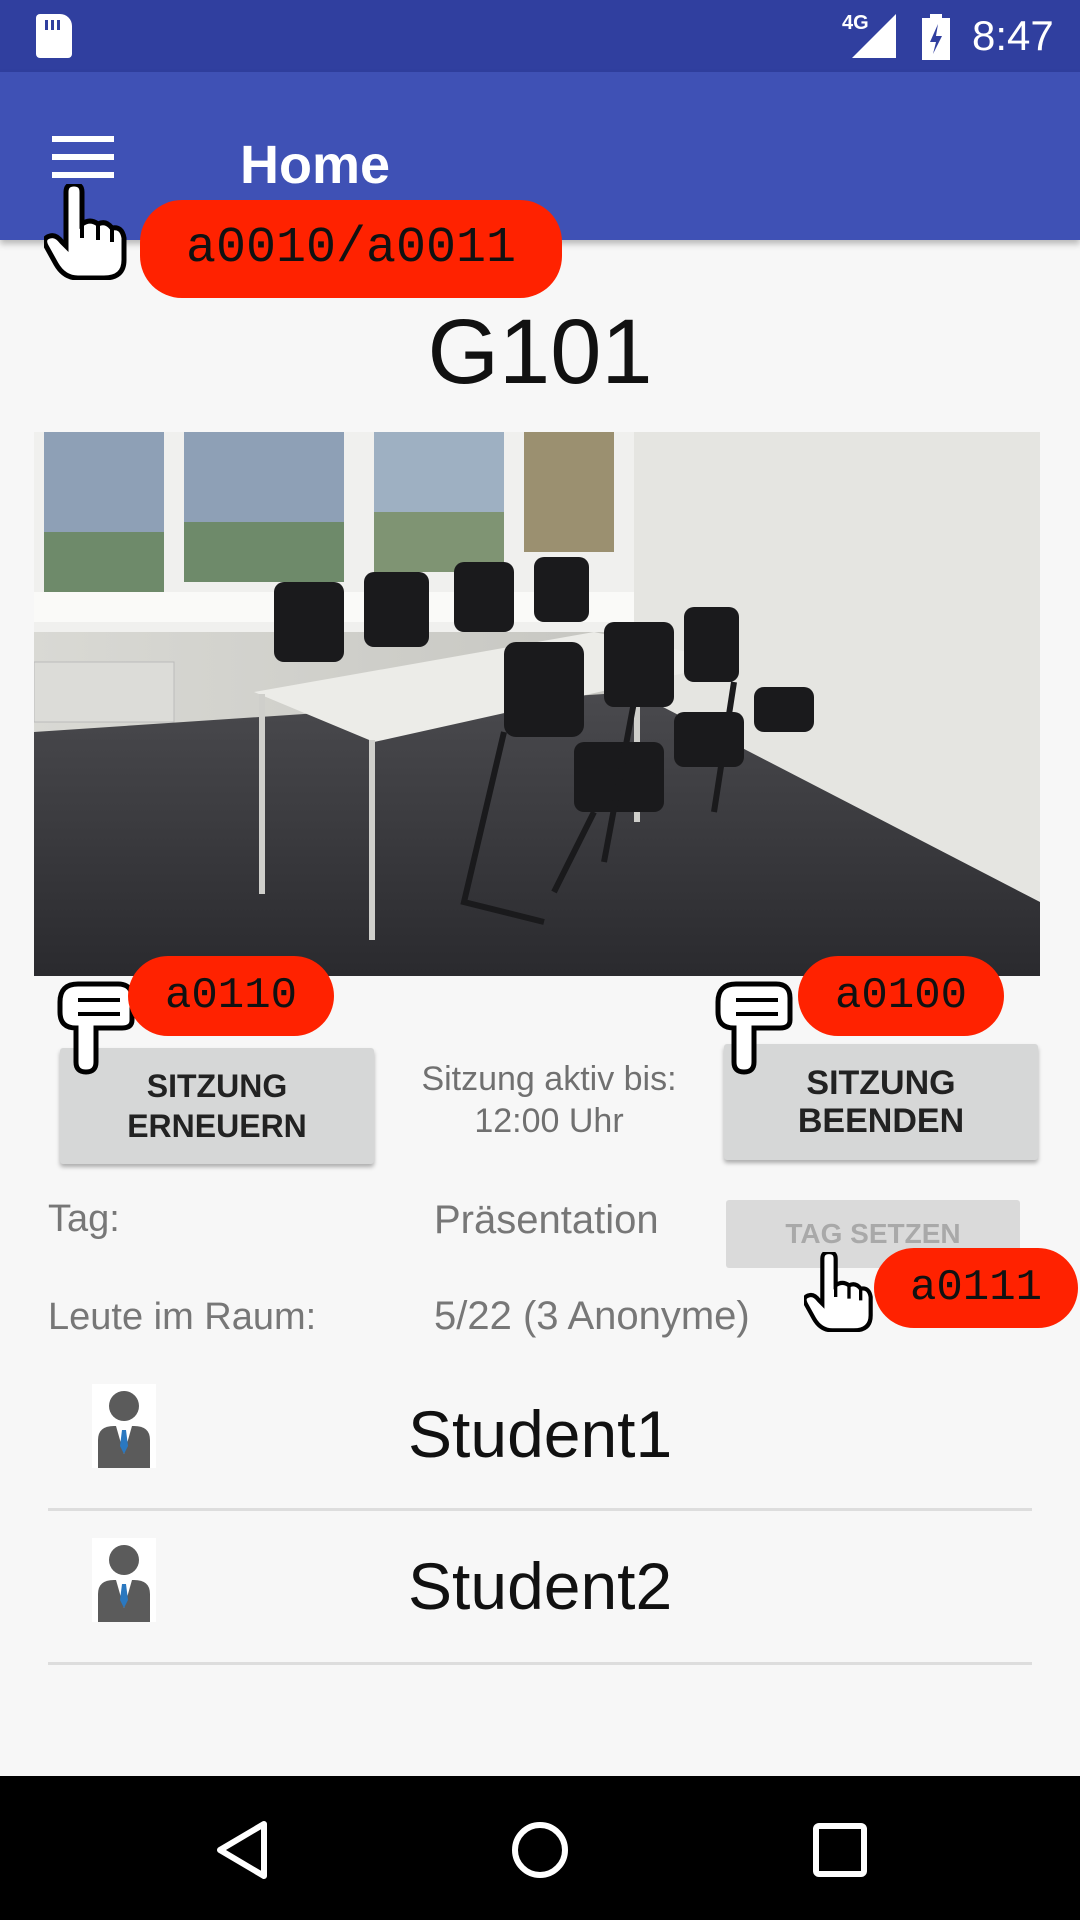 The height and width of the screenshot is (1920, 1080). What do you see at coordinates (840, 1850) in the screenshot?
I see `recents-icon` at bounding box center [840, 1850].